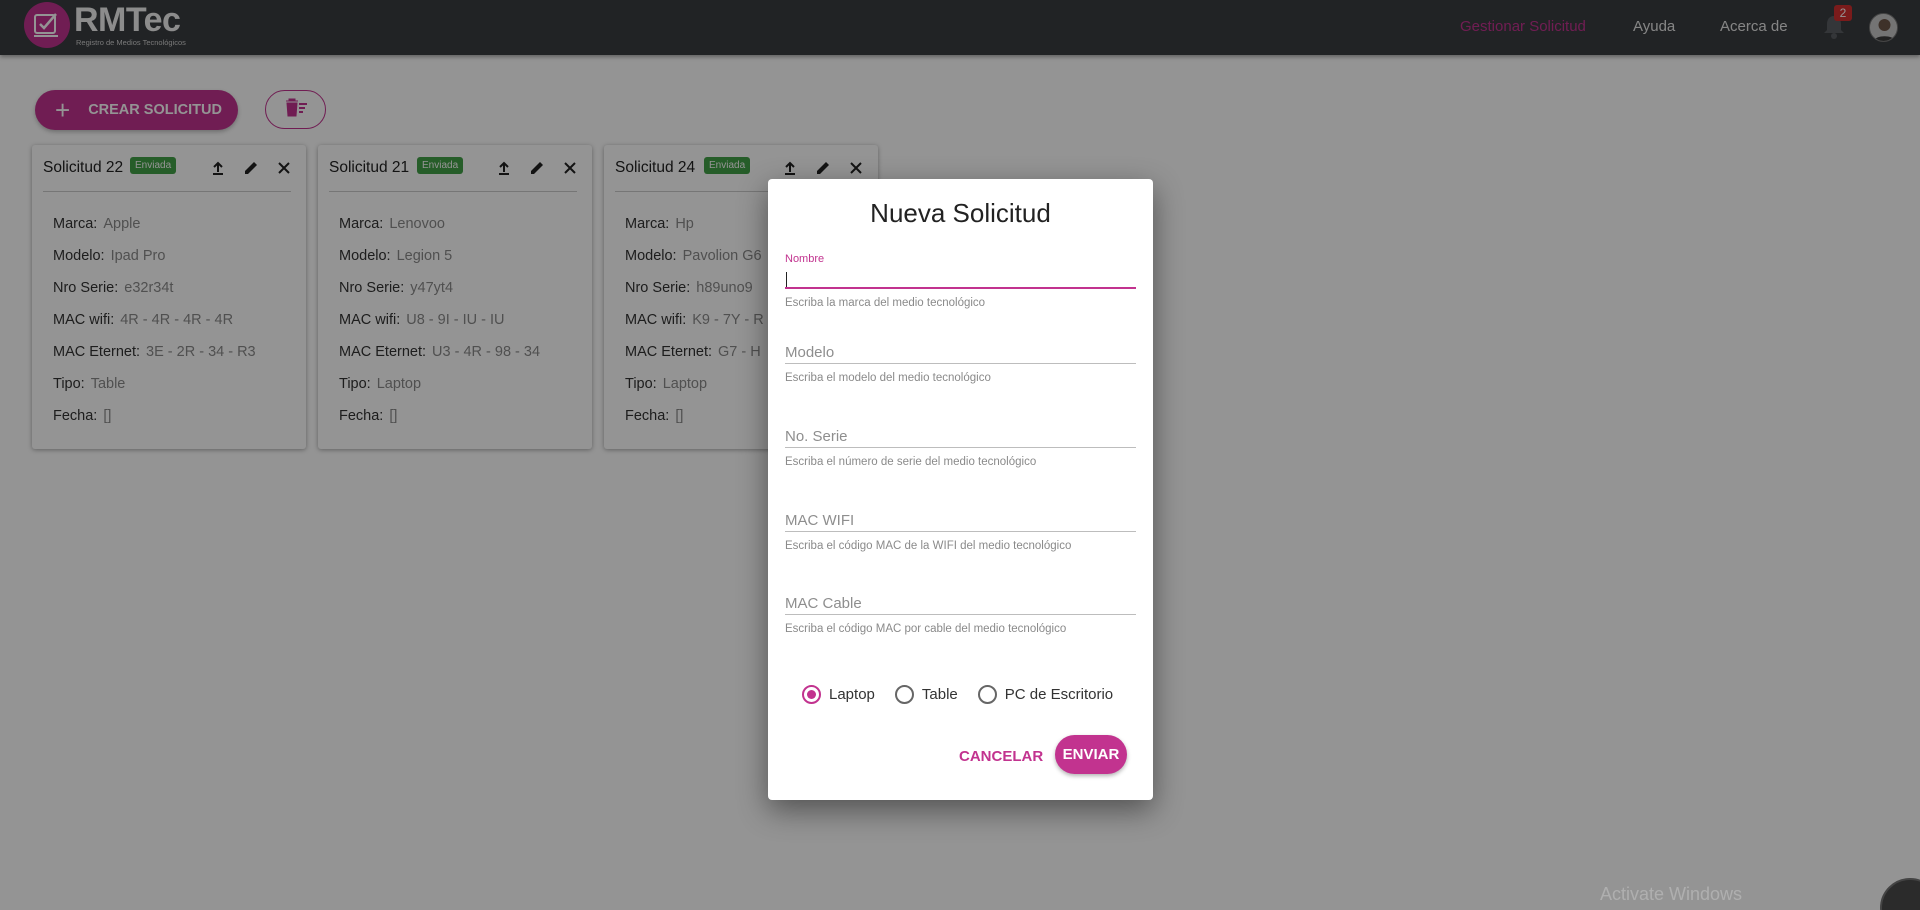 The image size is (1920, 910). I want to click on nombre-helper: Escriba la marca del medio tecnológico, so click(885, 303).